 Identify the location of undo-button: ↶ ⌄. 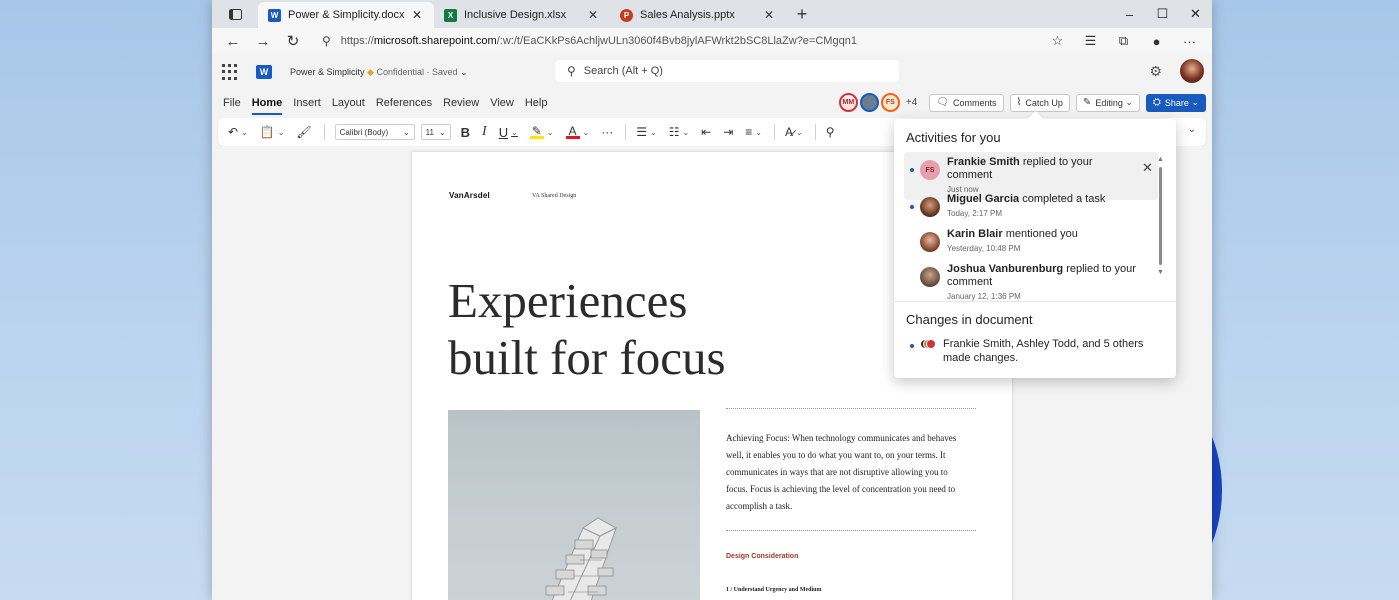
(238, 132).